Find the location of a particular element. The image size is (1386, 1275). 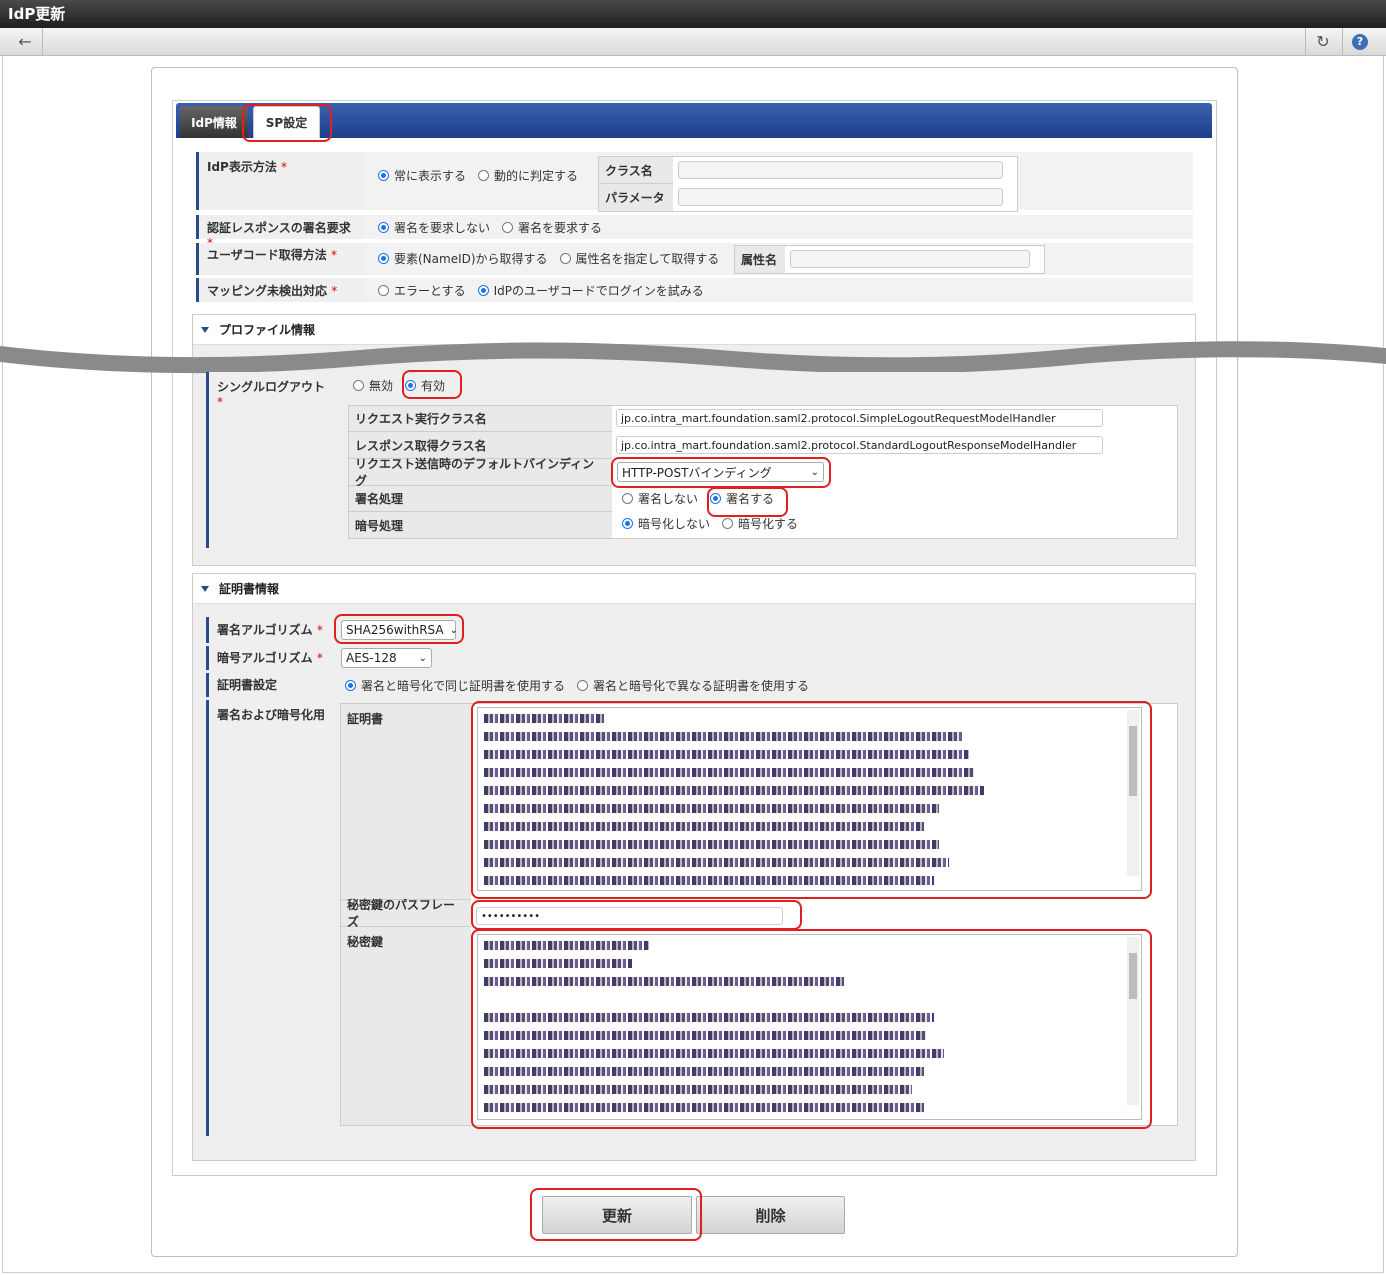

reload-icon: ↻ is located at coordinates (1323, 41).